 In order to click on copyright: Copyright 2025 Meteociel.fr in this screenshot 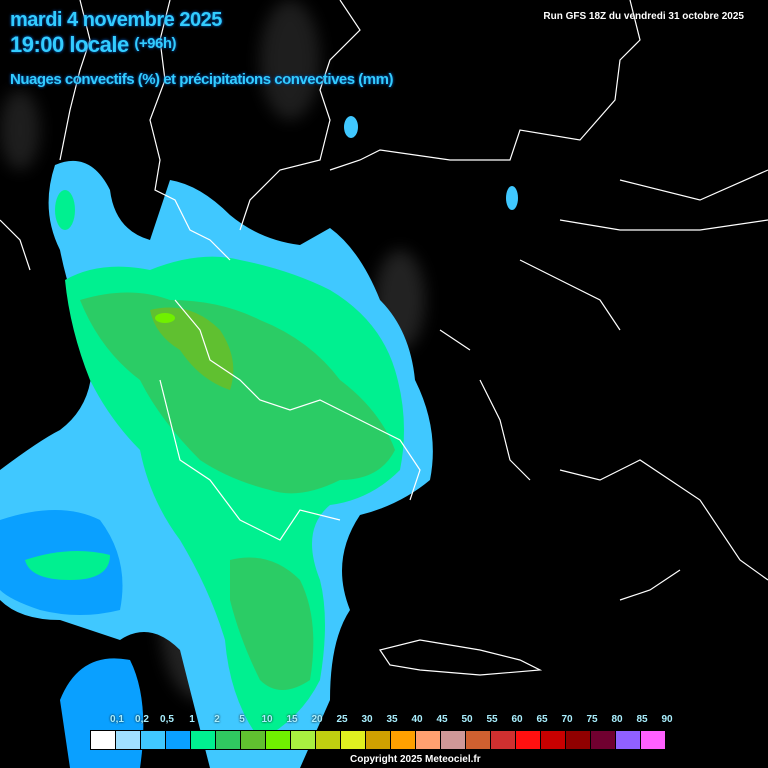, I will do `click(415, 759)`.